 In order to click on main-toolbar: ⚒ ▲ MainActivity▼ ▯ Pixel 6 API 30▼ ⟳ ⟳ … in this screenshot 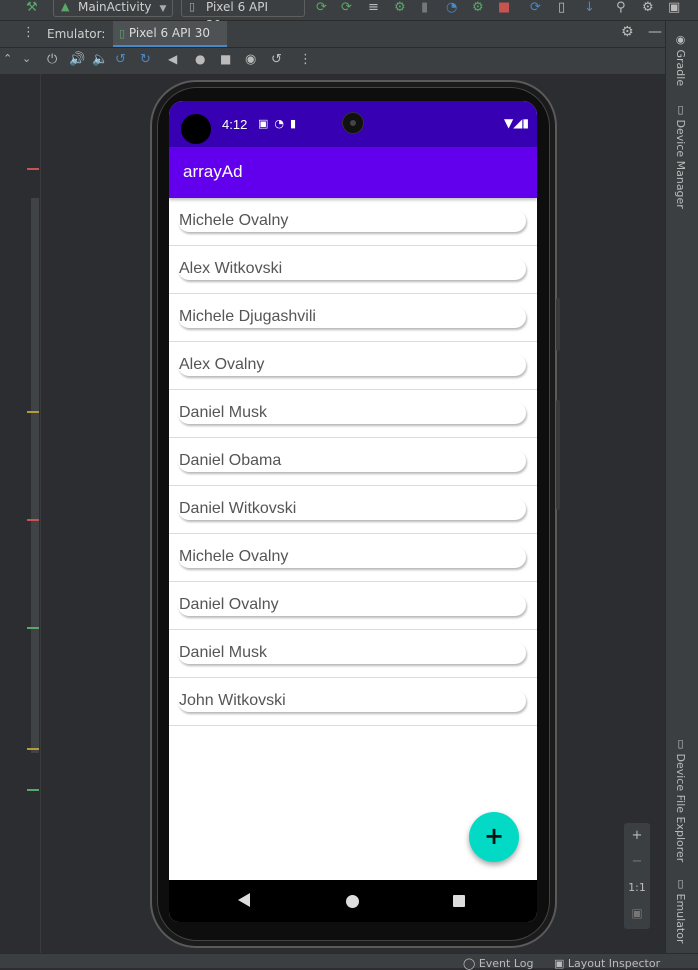, I will do `click(349, 16)`.